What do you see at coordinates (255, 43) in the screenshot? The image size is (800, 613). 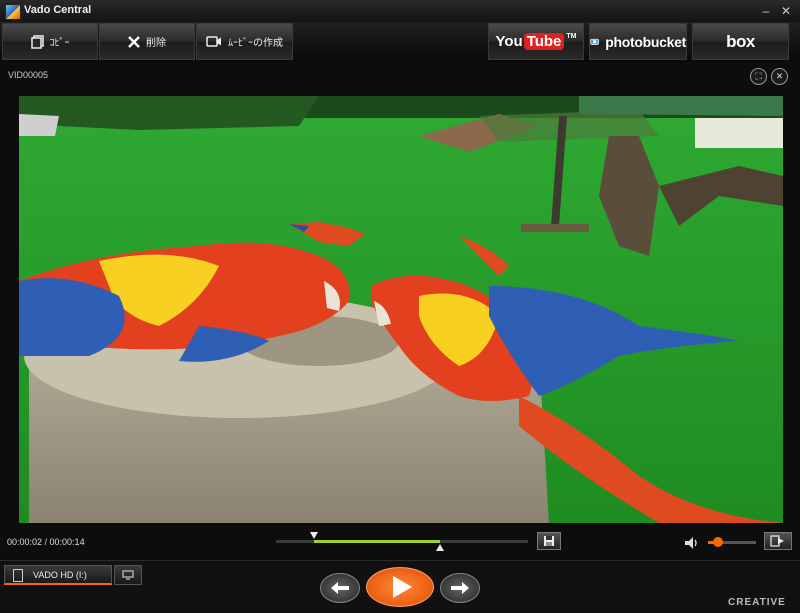 I see `make-movie-label: ﾑｰﾋﾞｰの作成` at bounding box center [255, 43].